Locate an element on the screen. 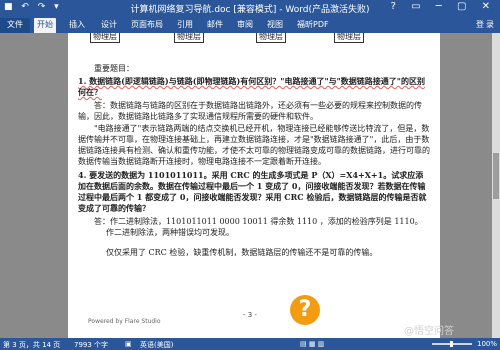 This screenshot has width=500, height=350. page-number: - 3 - is located at coordinates (250, 315).